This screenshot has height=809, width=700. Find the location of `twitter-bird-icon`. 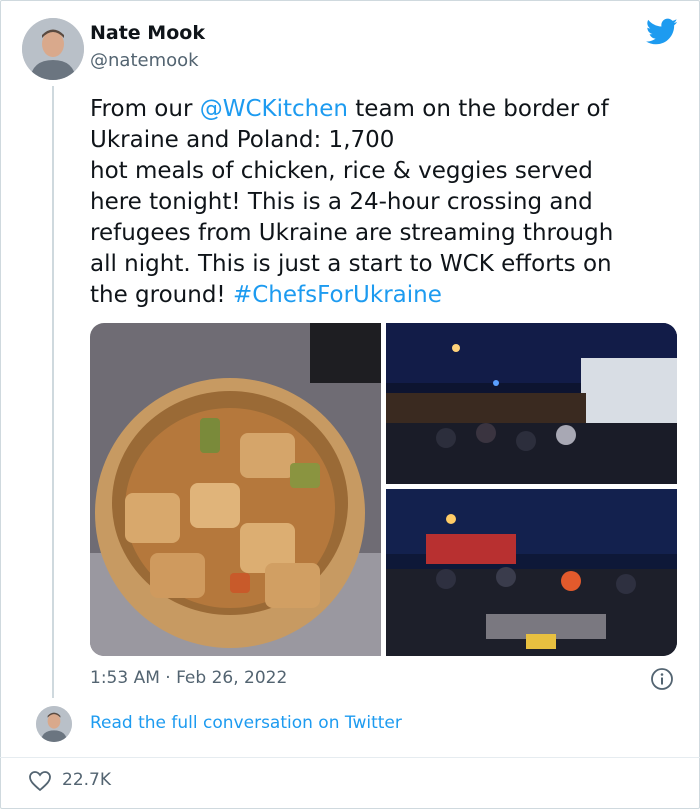

twitter-bird-icon is located at coordinates (662, 32).